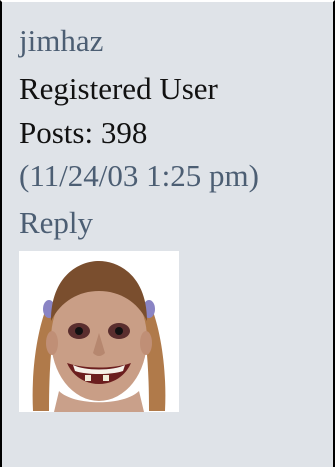  Describe the element at coordinates (118, 88) in the screenshot. I see `user-role: Registered User` at that location.